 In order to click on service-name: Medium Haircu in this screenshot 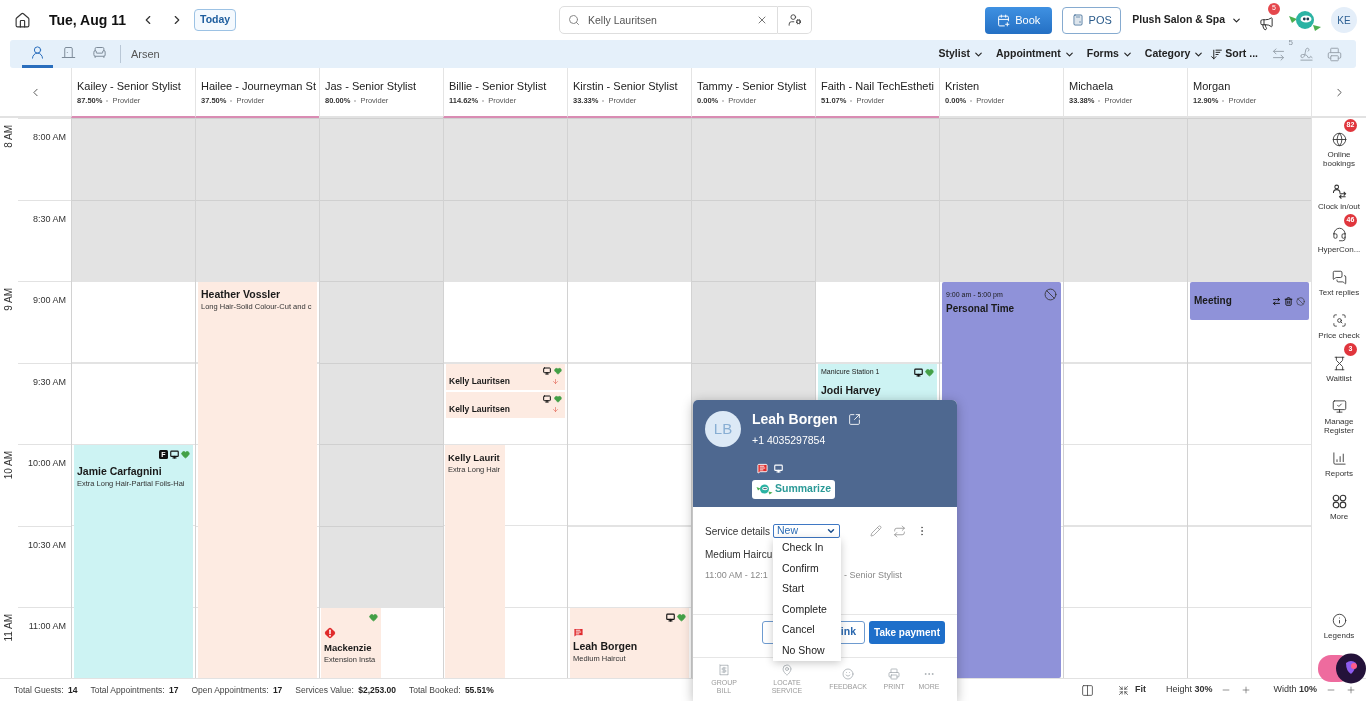, I will do `click(739, 555)`.